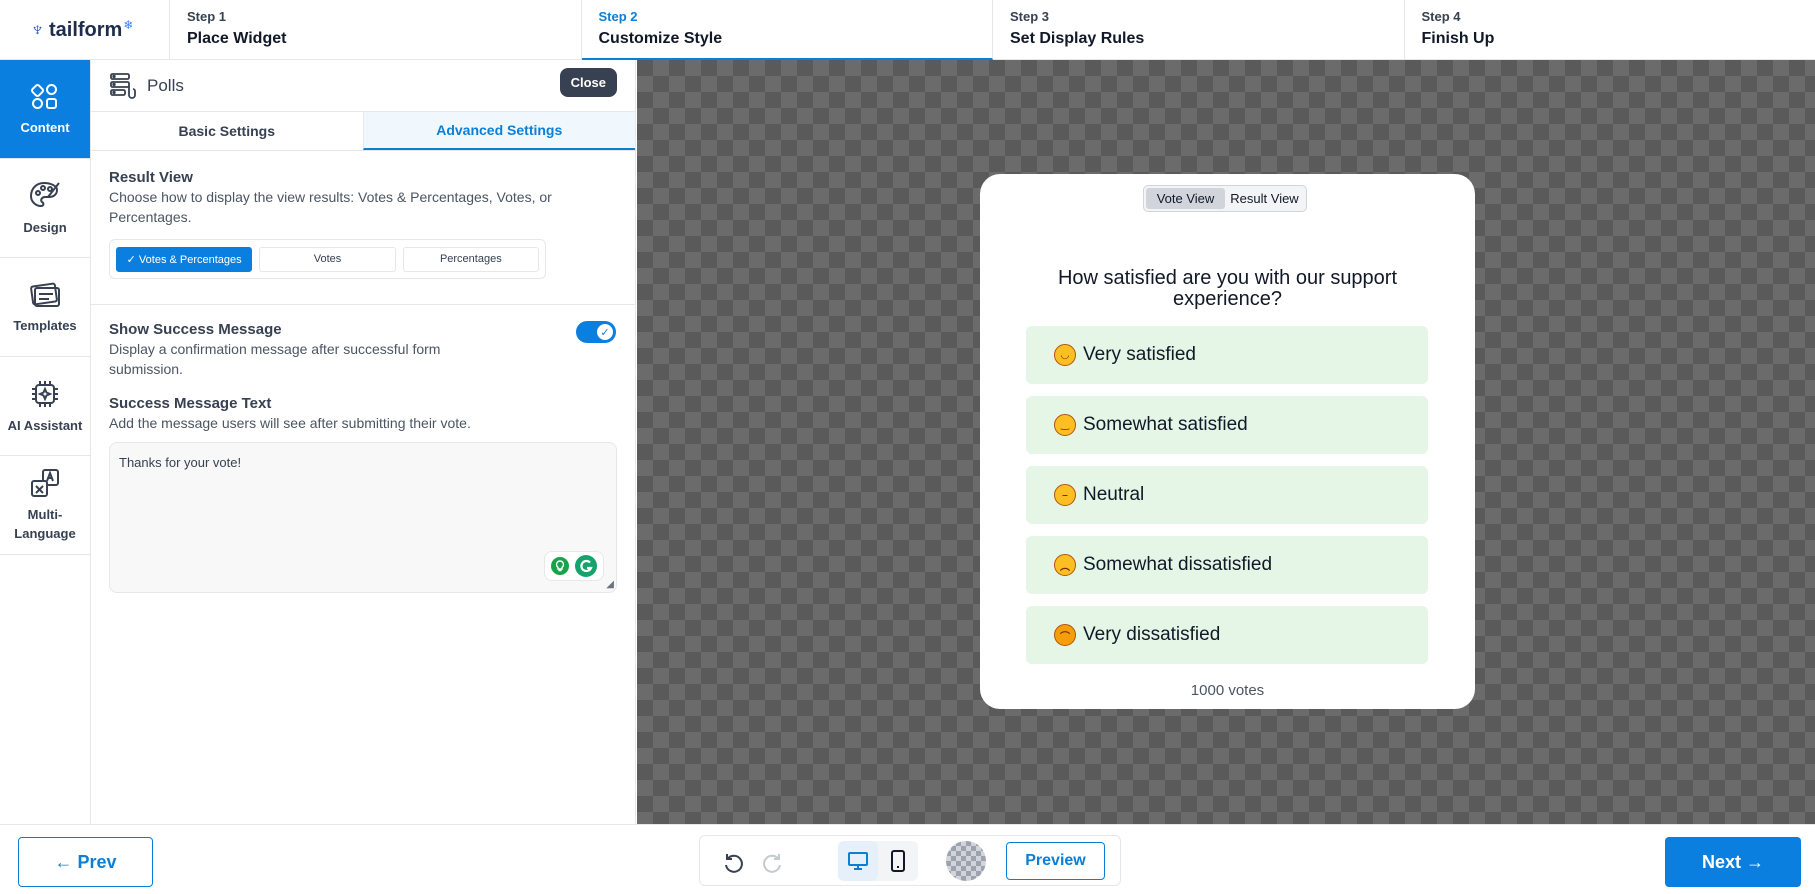 This screenshot has height=894, width=1815. Describe the element at coordinates (1185, 198) in the screenshot. I see `tab-vote-view: Vote View` at that location.